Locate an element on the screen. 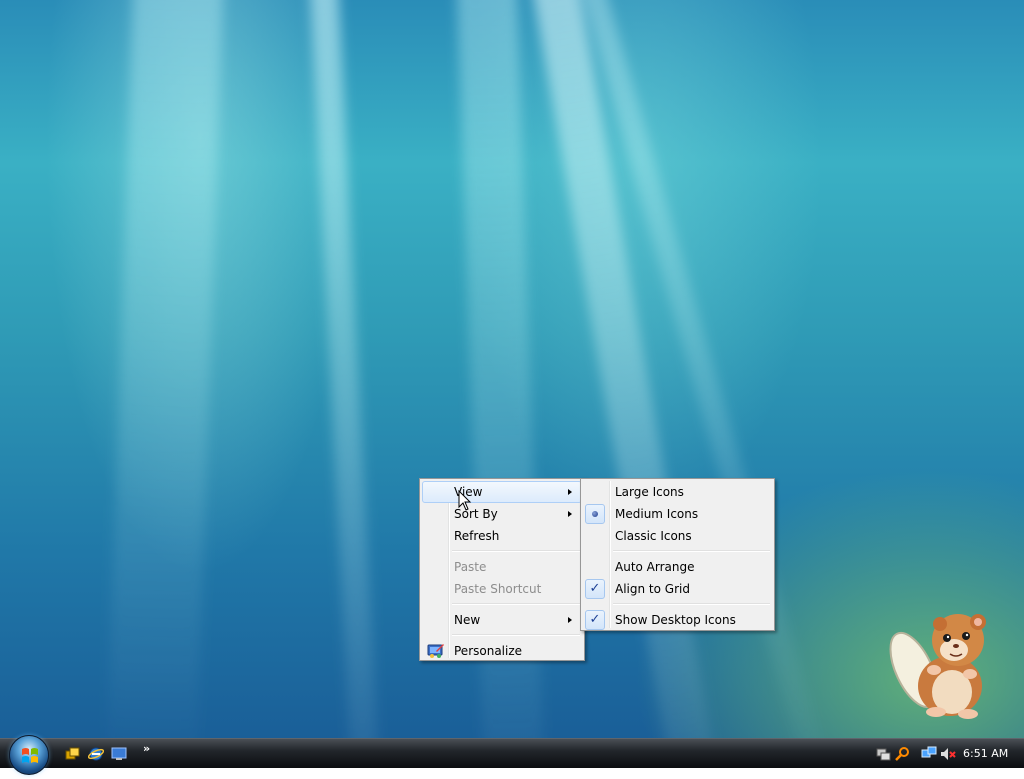  menu-item-view: View is located at coordinates (502, 492).